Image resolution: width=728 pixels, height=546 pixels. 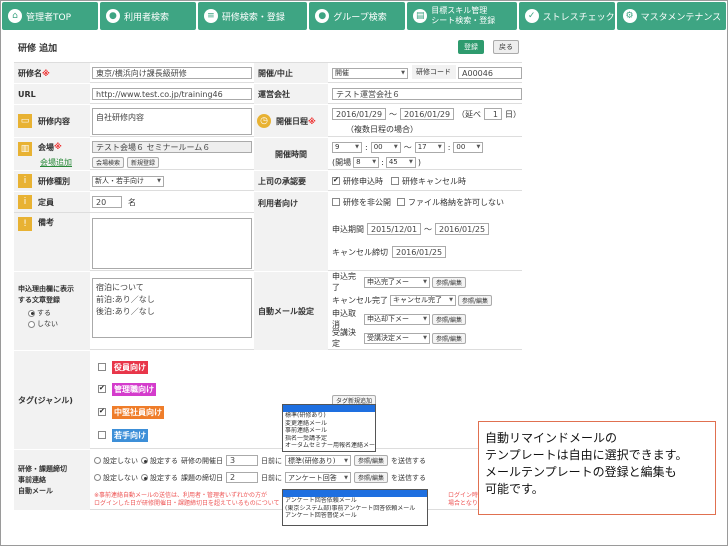 I want to click on extend-suffix: 日）, so click(x=513, y=114).